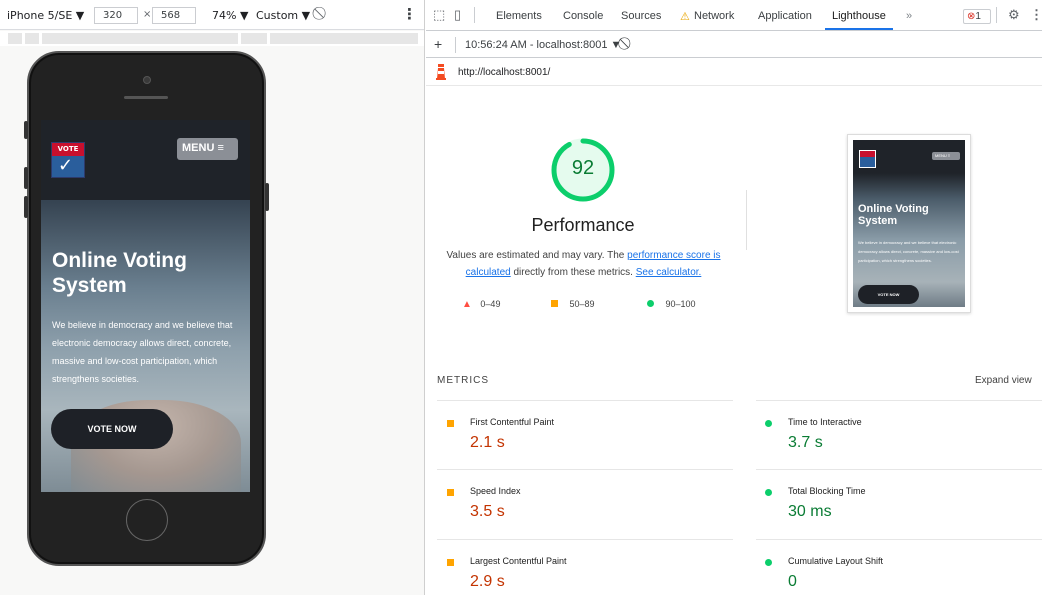 This screenshot has height=595, width=1042. I want to click on see-calculator-link: See calculator., so click(669, 272).